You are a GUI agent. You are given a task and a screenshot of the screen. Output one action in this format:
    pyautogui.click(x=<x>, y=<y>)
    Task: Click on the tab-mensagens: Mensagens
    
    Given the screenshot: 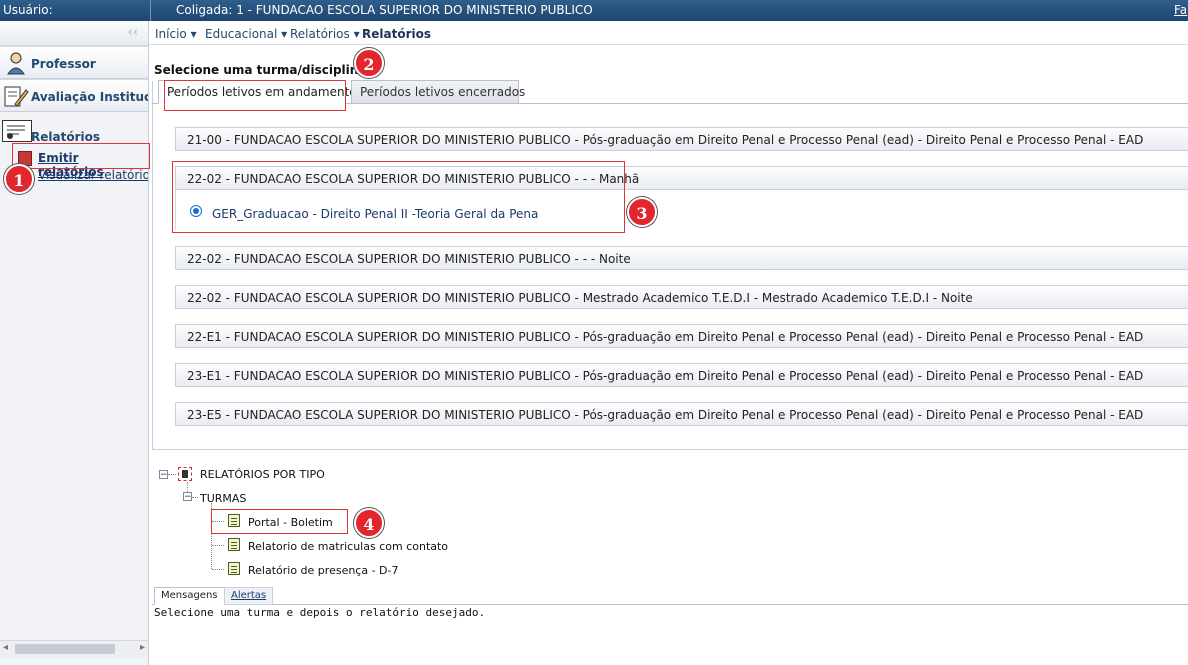 What is the action you would take?
    pyautogui.click(x=189, y=596)
    